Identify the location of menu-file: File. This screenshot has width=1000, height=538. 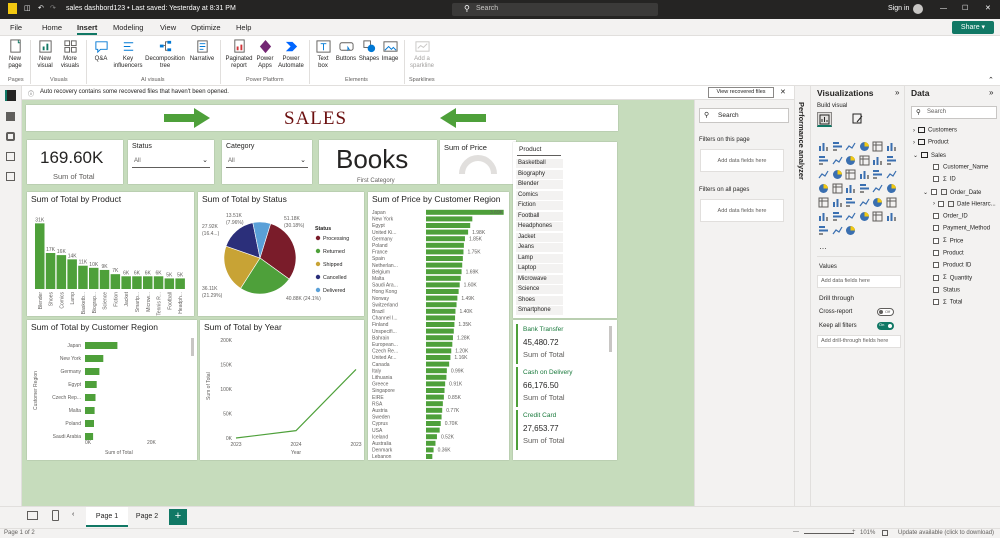
(16, 27).